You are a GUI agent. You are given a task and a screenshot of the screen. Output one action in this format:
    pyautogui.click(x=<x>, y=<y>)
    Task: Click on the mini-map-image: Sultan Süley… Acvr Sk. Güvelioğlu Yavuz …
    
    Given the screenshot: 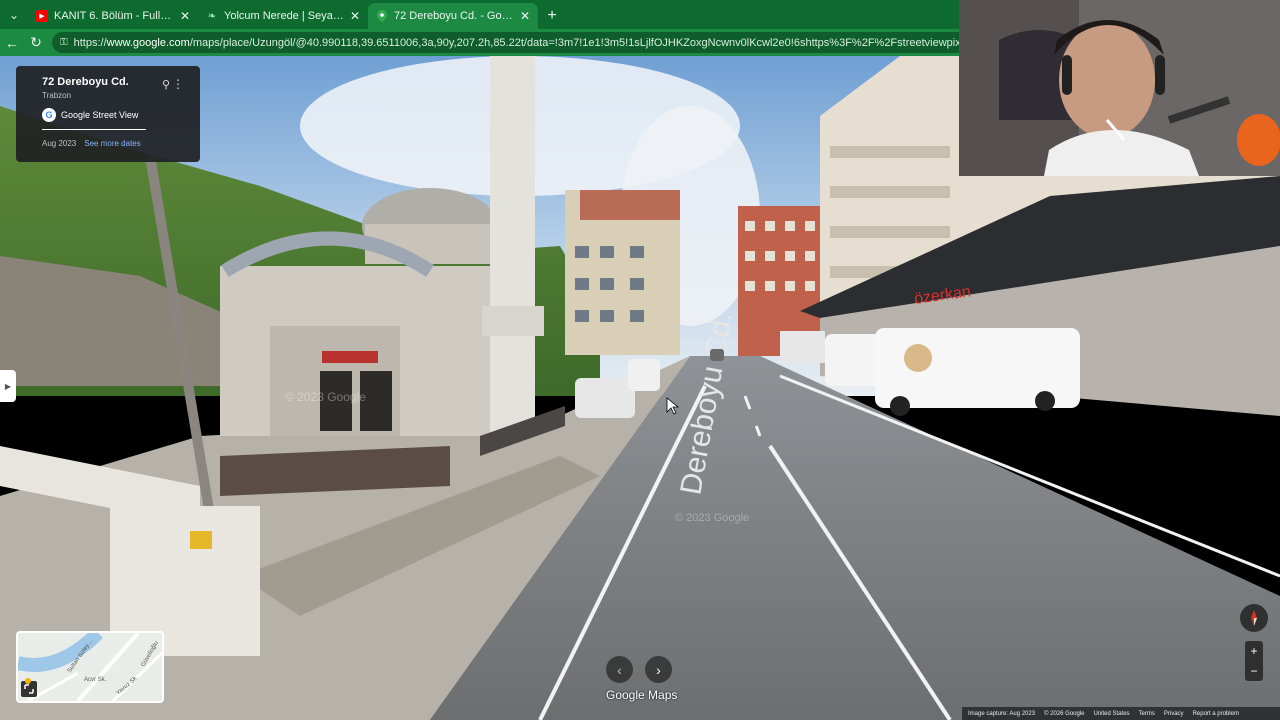 What is the action you would take?
    pyautogui.click(x=90, y=667)
    